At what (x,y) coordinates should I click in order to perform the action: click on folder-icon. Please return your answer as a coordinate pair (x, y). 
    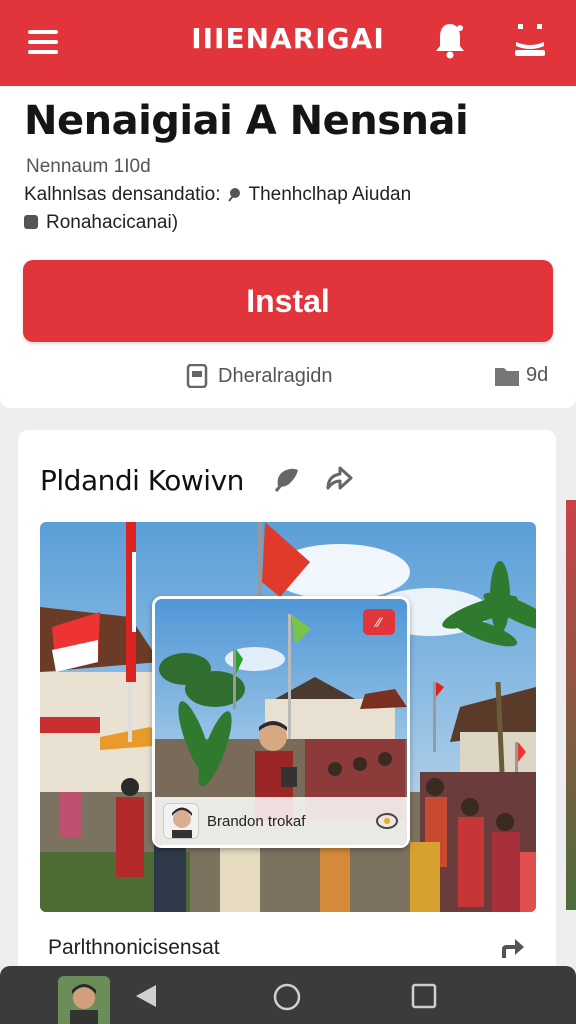
    Looking at the image, I should click on (507, 376).